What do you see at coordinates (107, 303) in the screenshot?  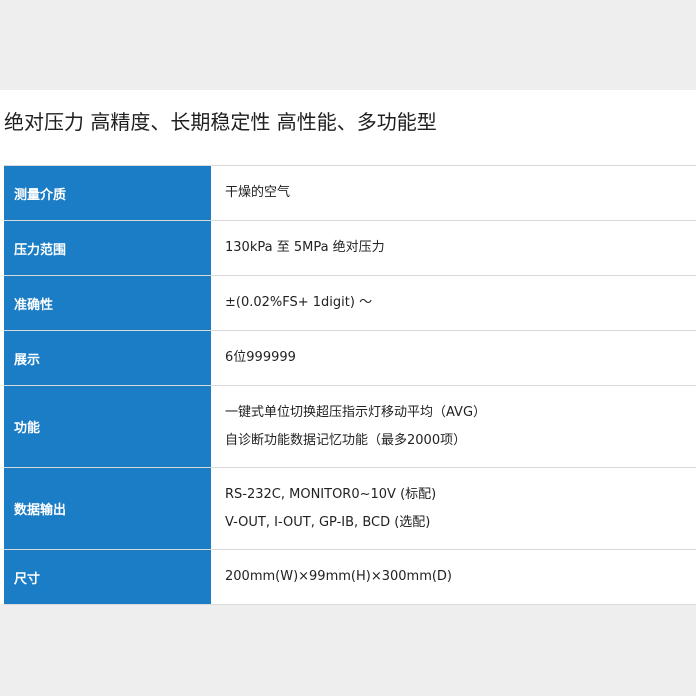 I see `spec-label: 准确性` at bounding box center [107, 303].